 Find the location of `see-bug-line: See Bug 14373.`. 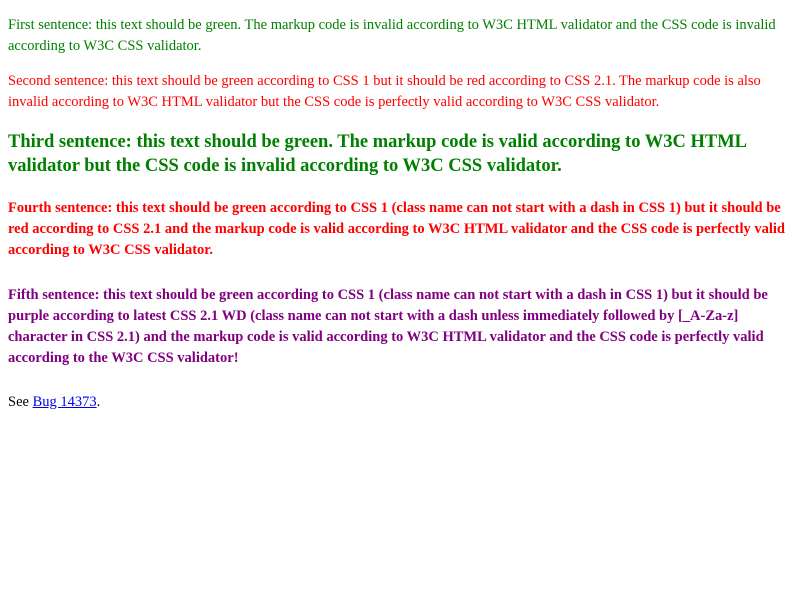

see-bug-line: See Bug 14373. is located at coordinates (208, 402).